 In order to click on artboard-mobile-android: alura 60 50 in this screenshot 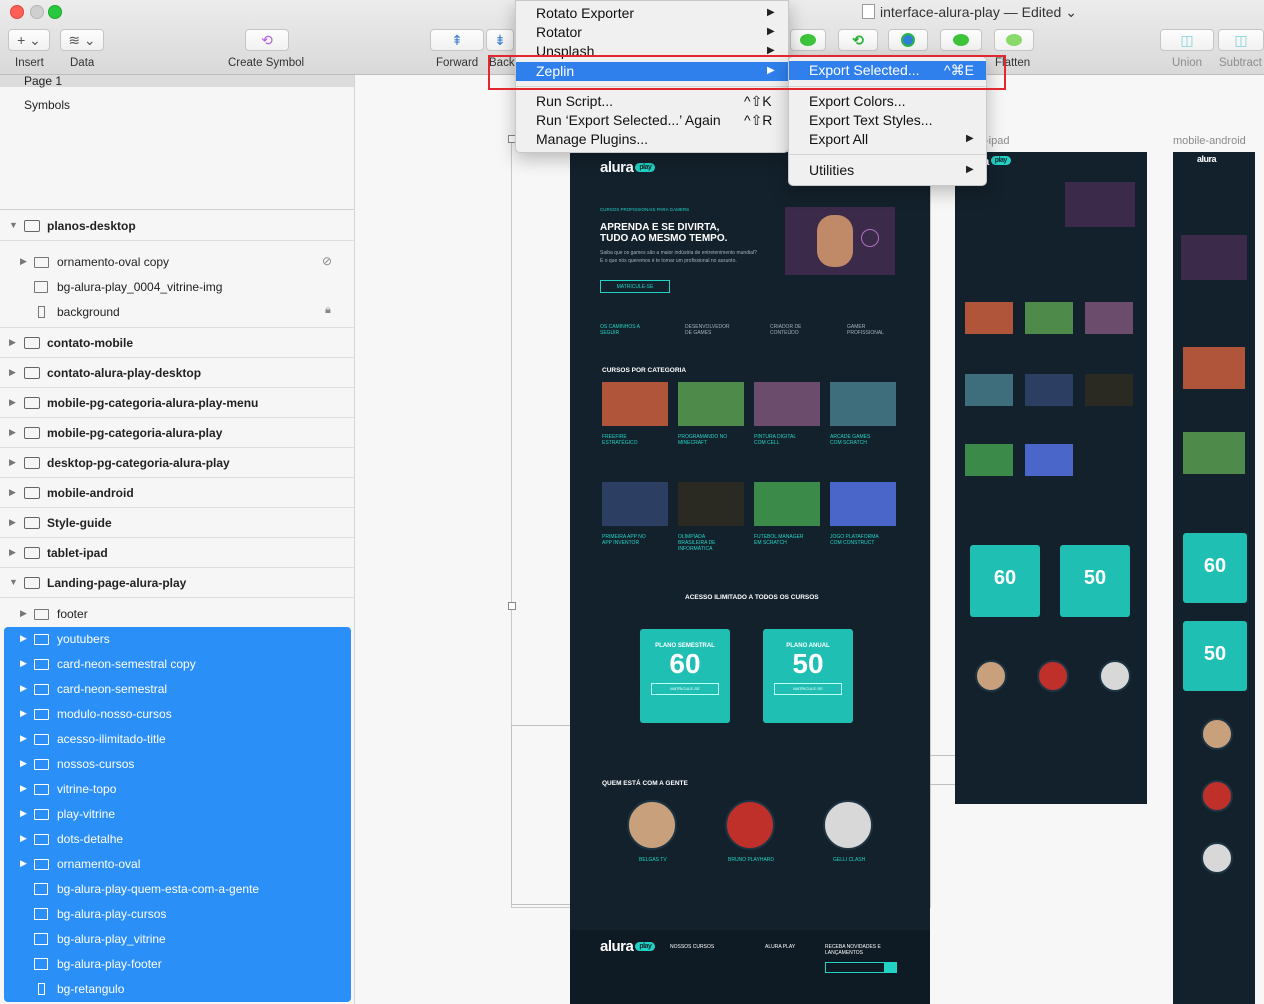, I will do `click(1214, 578)`.